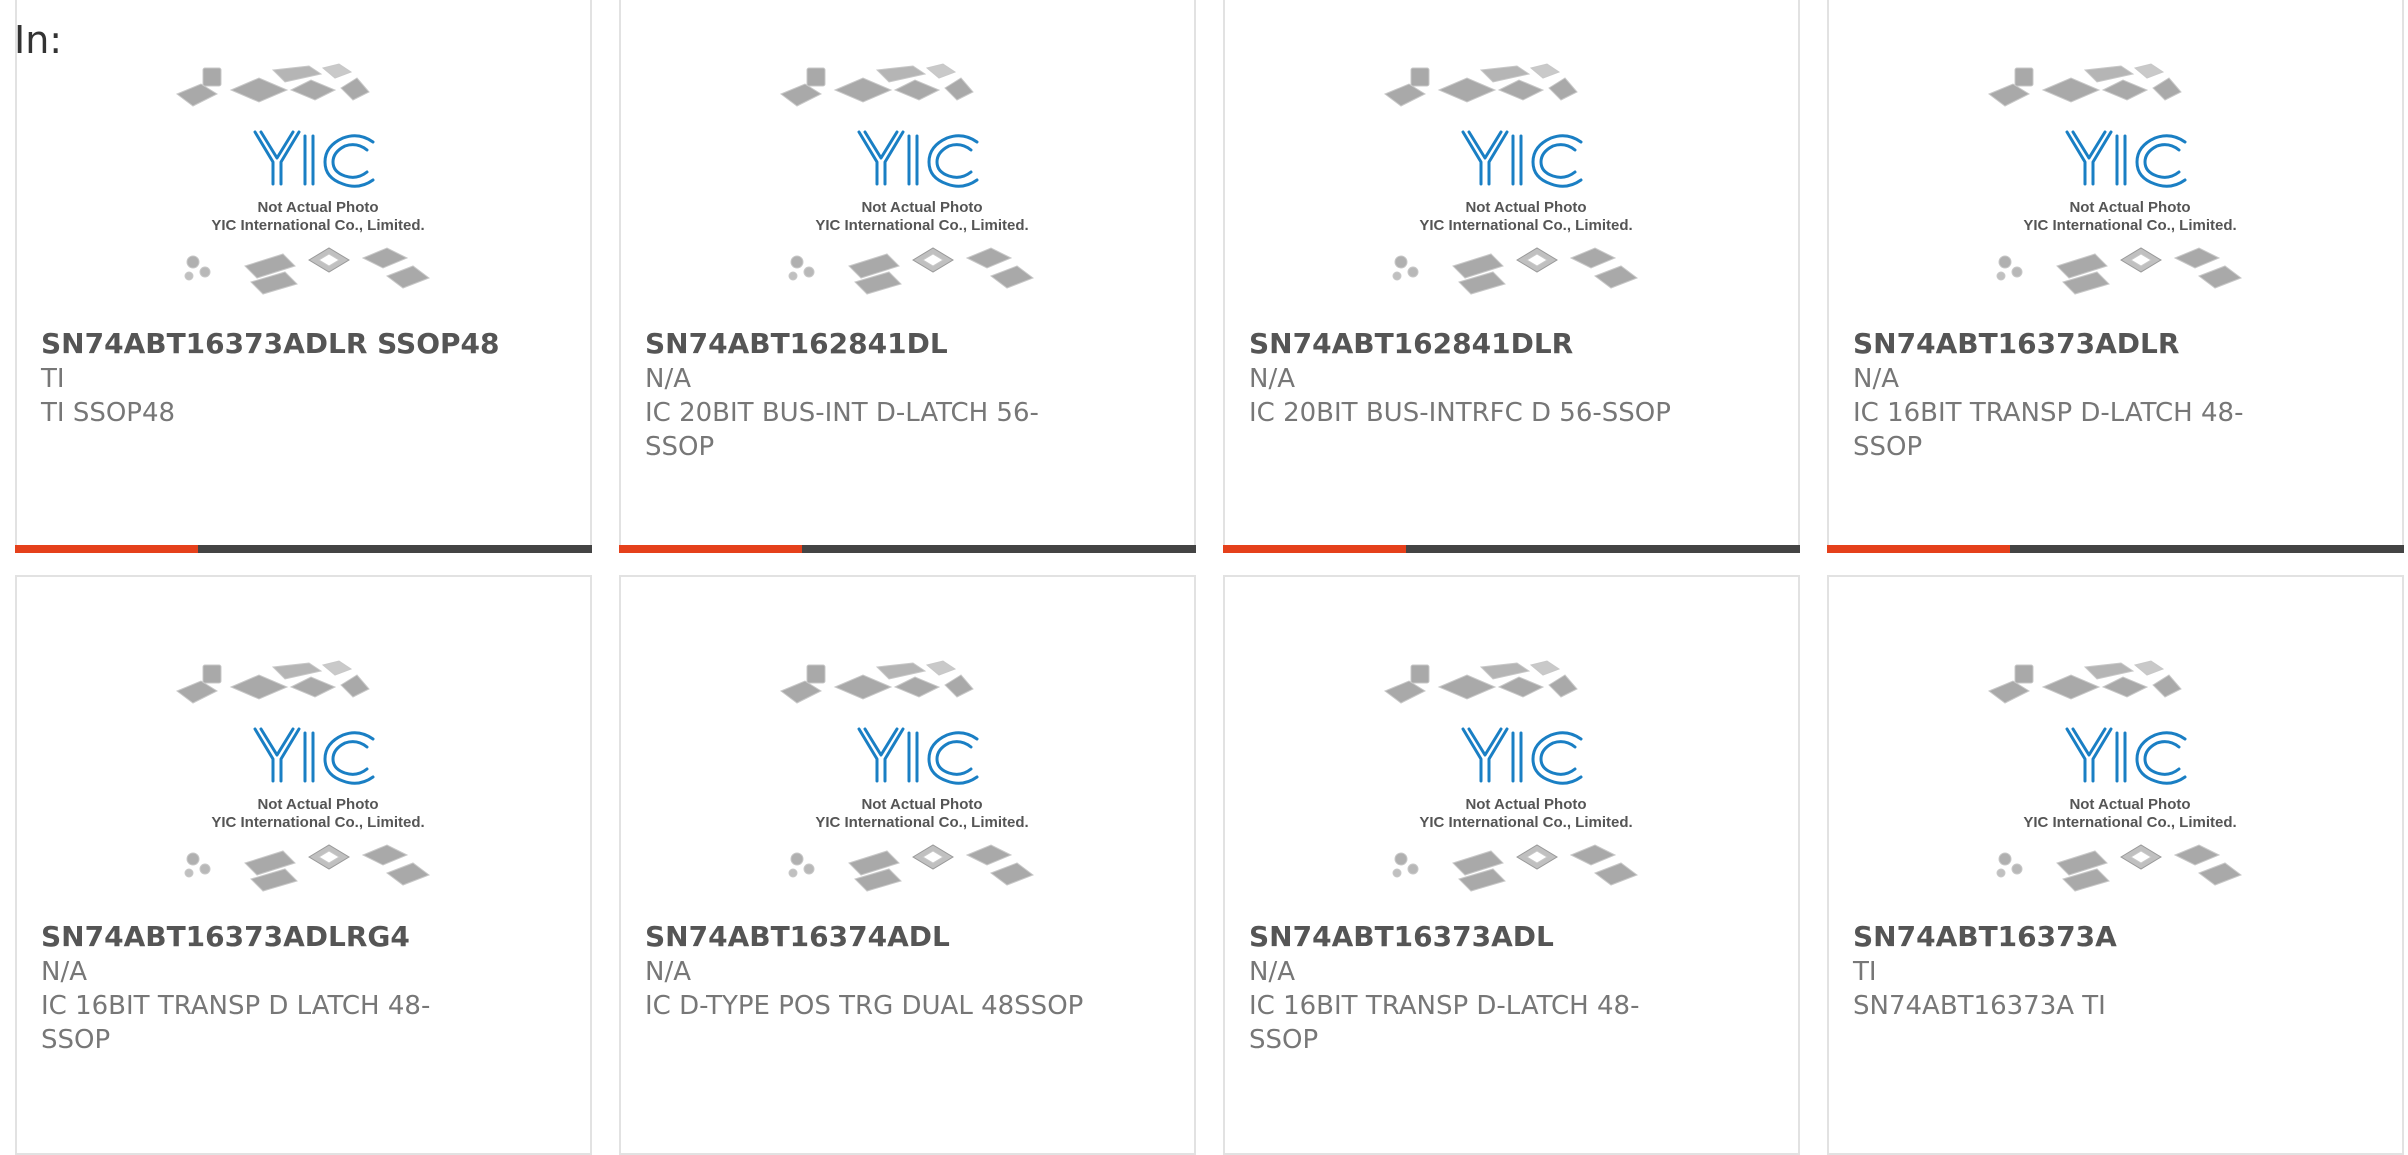  Describe the element at coordinates (2016, 344) in the screenshot. I see `part-number: SN74ABT16373ADLR` at that location.